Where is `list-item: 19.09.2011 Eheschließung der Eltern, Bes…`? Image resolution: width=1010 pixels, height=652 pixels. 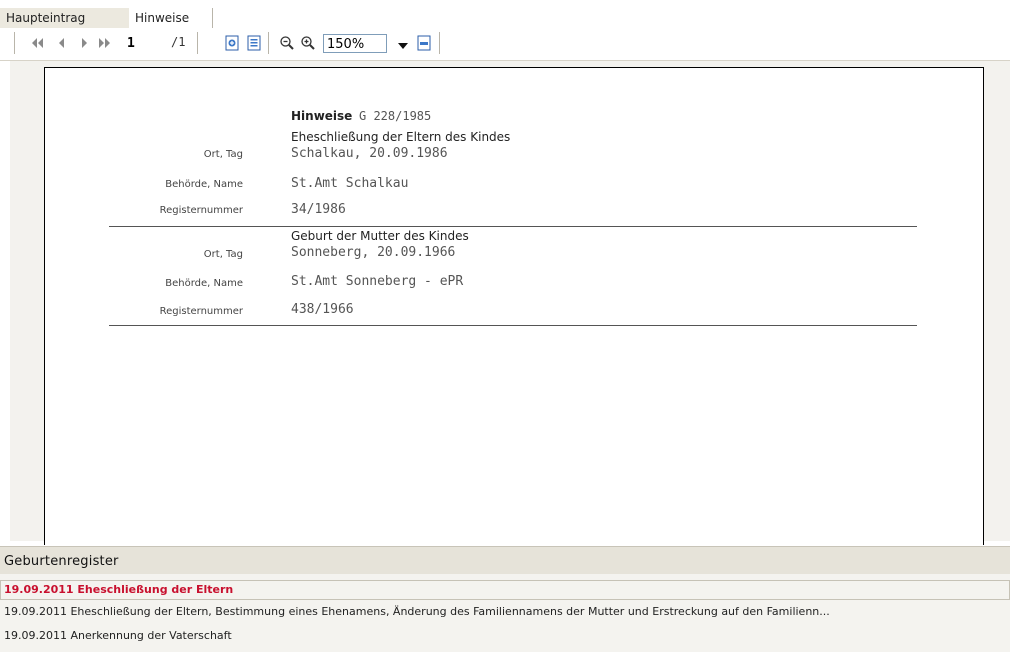
list-item: 19.09.2011 Eheschließung der Eltern, Bes… is located at coordinates (504, 611).